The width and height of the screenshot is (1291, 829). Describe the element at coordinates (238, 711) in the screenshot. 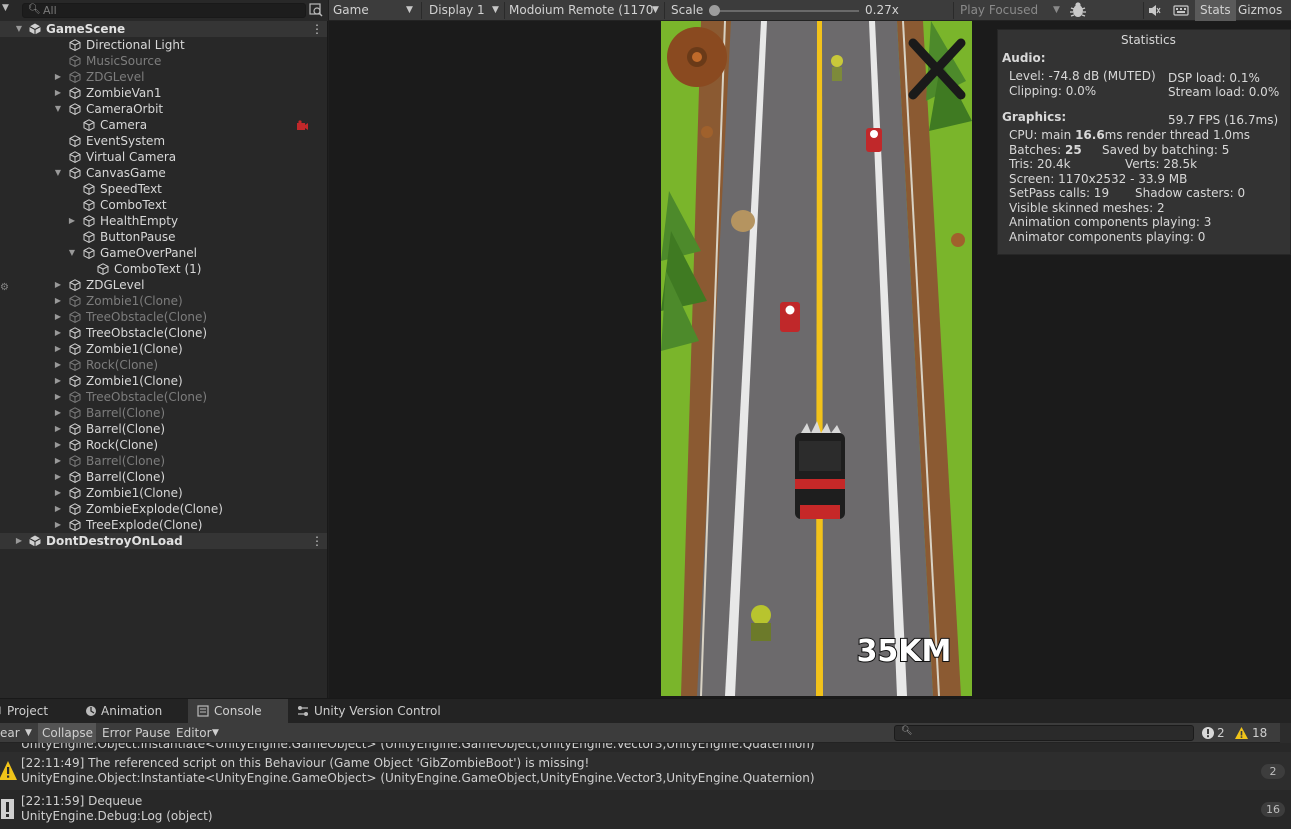

I see `tab-console: Console` at that location.